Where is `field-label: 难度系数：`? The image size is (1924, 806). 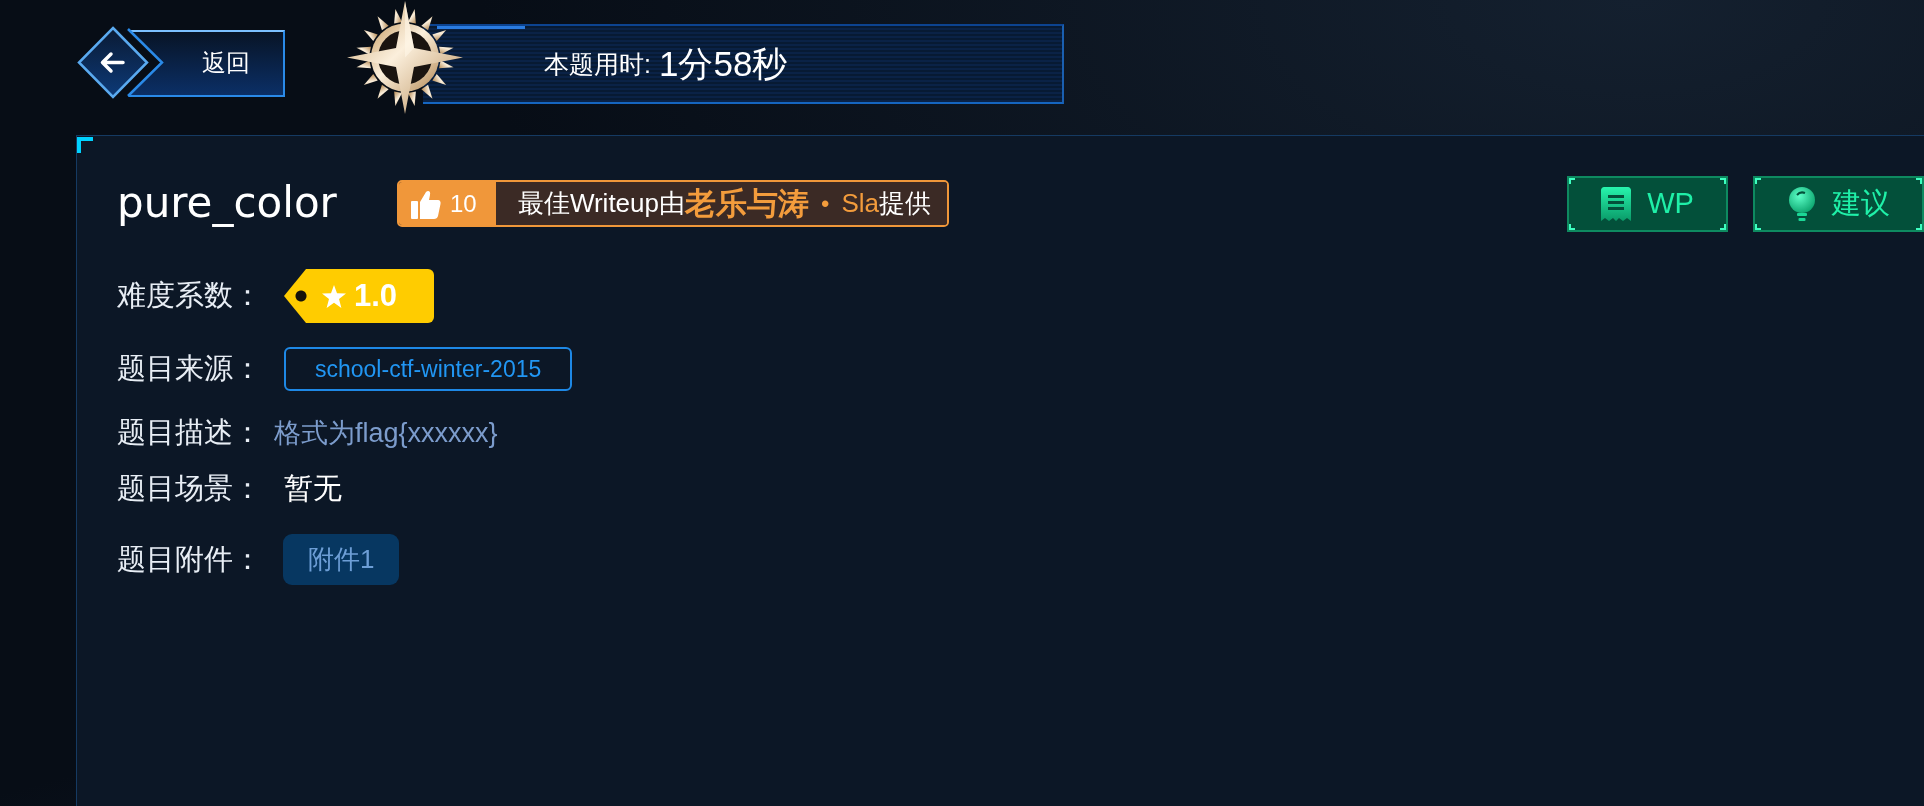 field-label: 难度系数： is located at coordinates (189, 295).